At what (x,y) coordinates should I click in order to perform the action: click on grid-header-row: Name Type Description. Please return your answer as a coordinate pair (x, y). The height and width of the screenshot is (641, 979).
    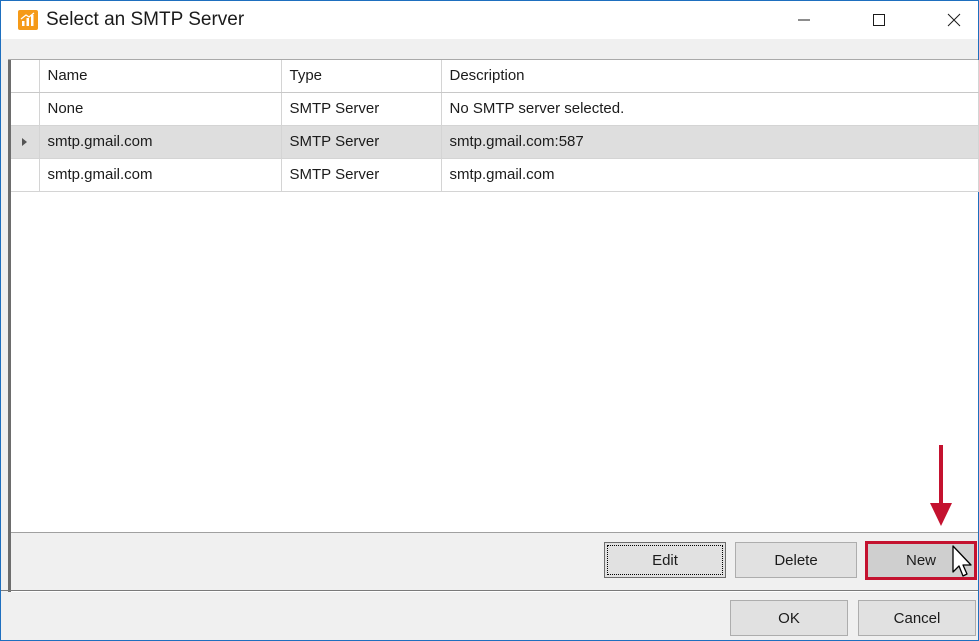
    Looking at the image, I should click on (495, 76).